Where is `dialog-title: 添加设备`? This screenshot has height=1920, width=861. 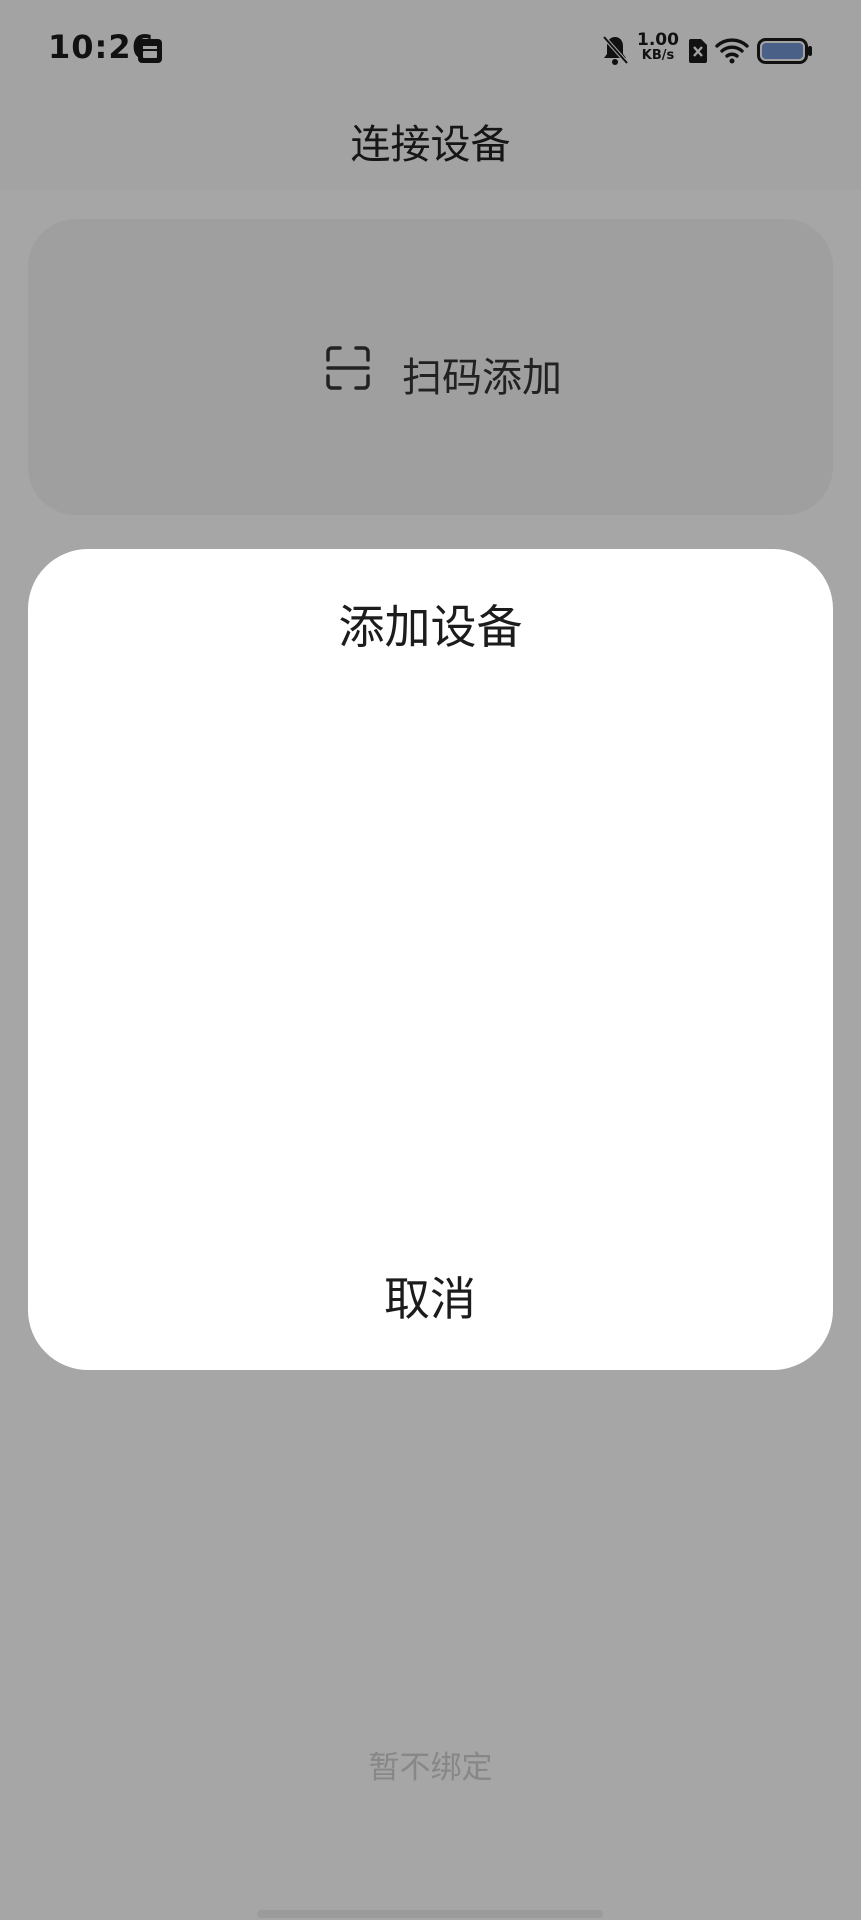
dialog-title: 添加设备 is located at coordinates (430, 627).